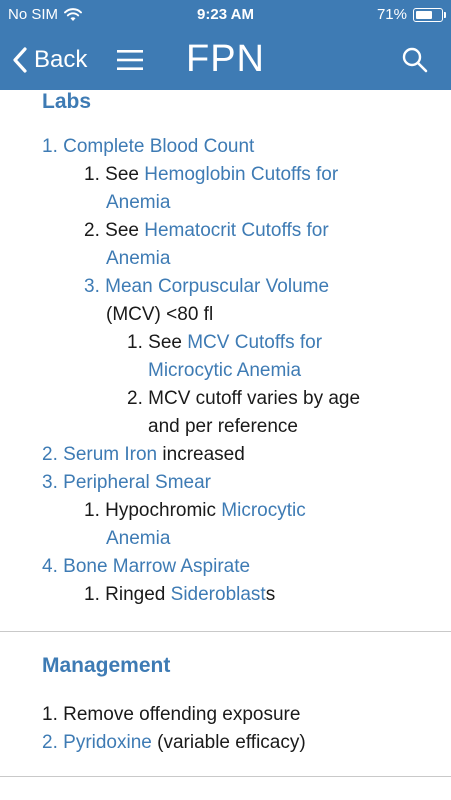 The height and width of the screenshot is (800, 451). What do you see at coordinates (97, 742) in the screenshot?
I see `pyridoxine-link: 2. Pyridoxine` at bounding box center [97, 742].